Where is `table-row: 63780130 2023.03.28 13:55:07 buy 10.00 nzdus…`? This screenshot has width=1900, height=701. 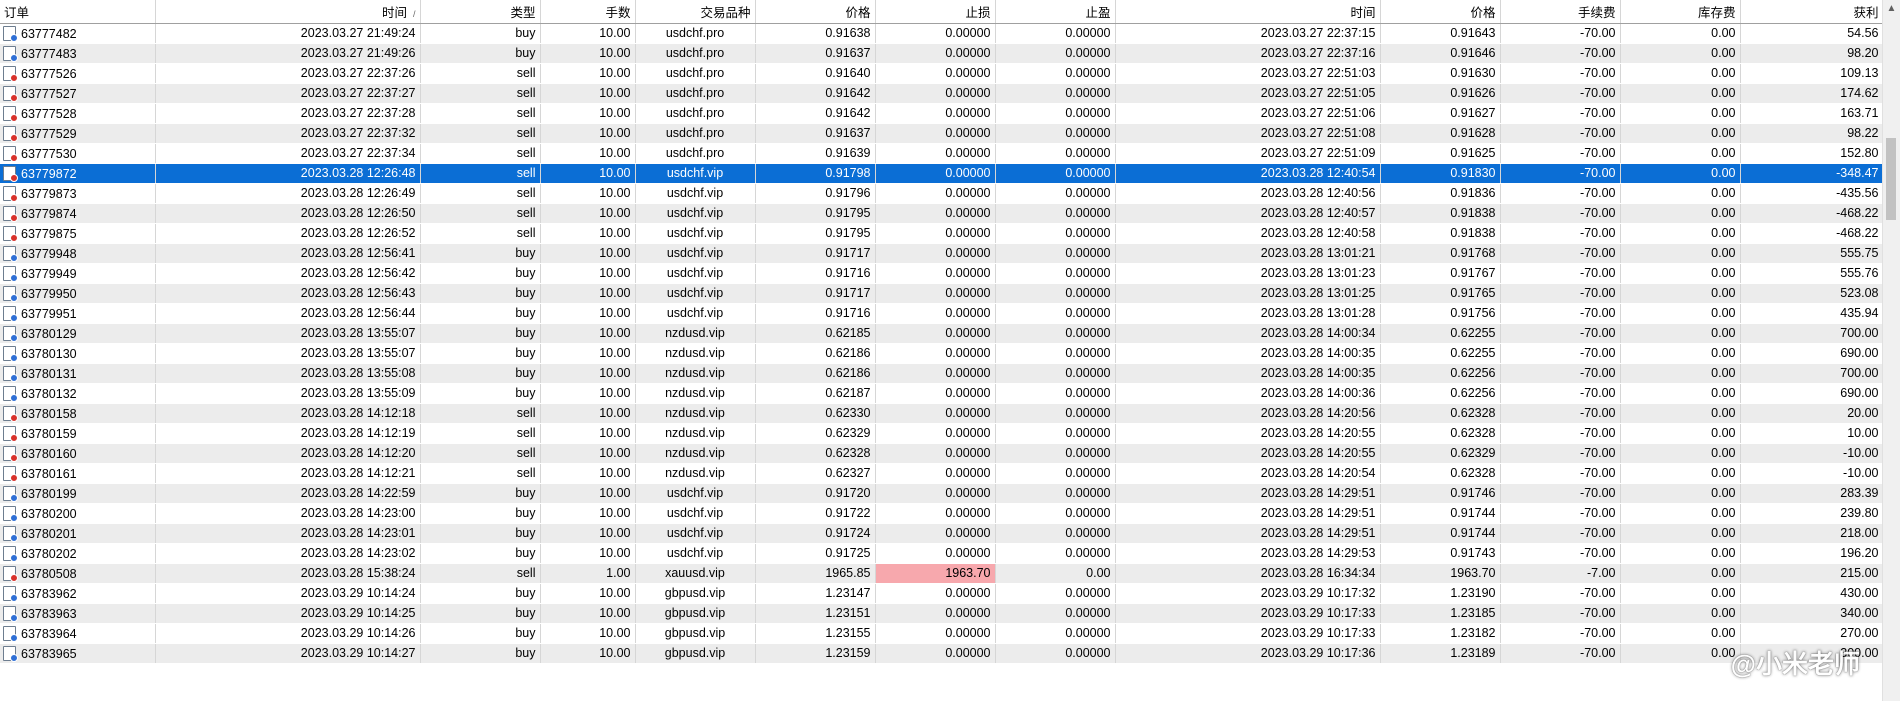
table-row: 63780130 2023.03.28 13:55:07 buy 10.00 nzdus… is located at coordinates (941, 353).